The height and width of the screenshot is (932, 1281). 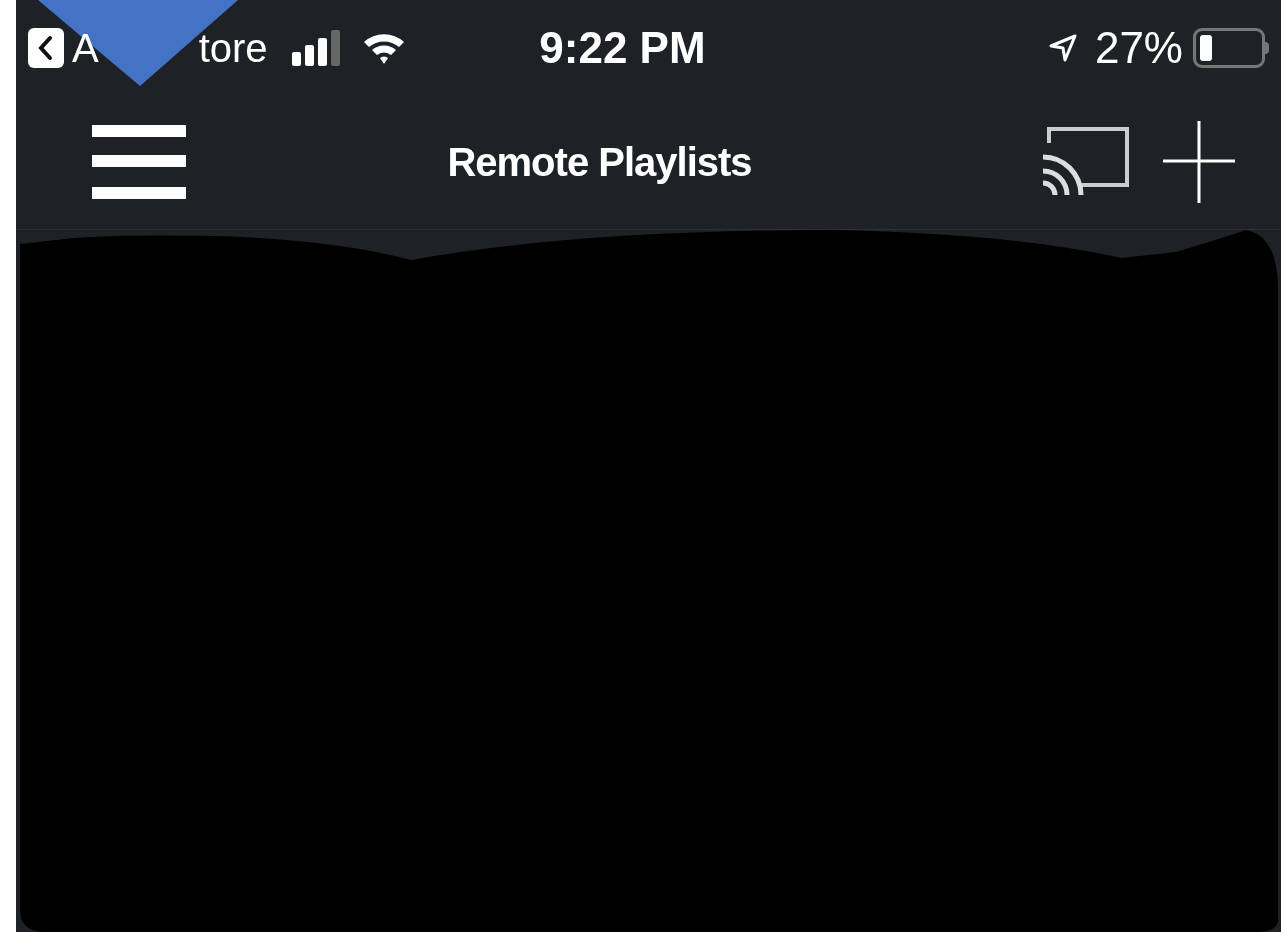 What do you see at coordinates (1199, 162) in the screenshot?
I see `add-icon` at bounding box center [1199, 162].